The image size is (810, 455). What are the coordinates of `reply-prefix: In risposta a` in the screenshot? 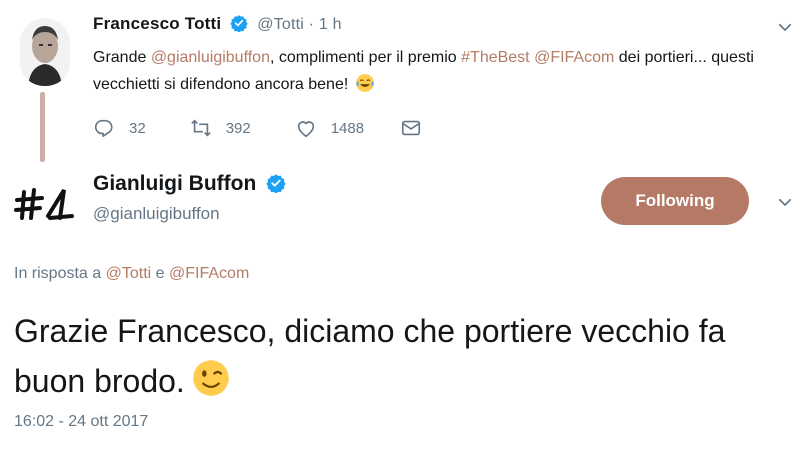 It's located at (58, 273).